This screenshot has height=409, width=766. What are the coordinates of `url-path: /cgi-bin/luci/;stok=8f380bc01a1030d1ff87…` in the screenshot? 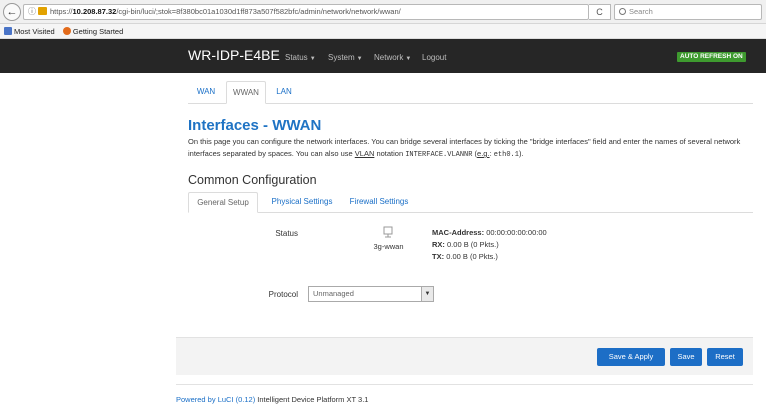 It's located at (258, 11).